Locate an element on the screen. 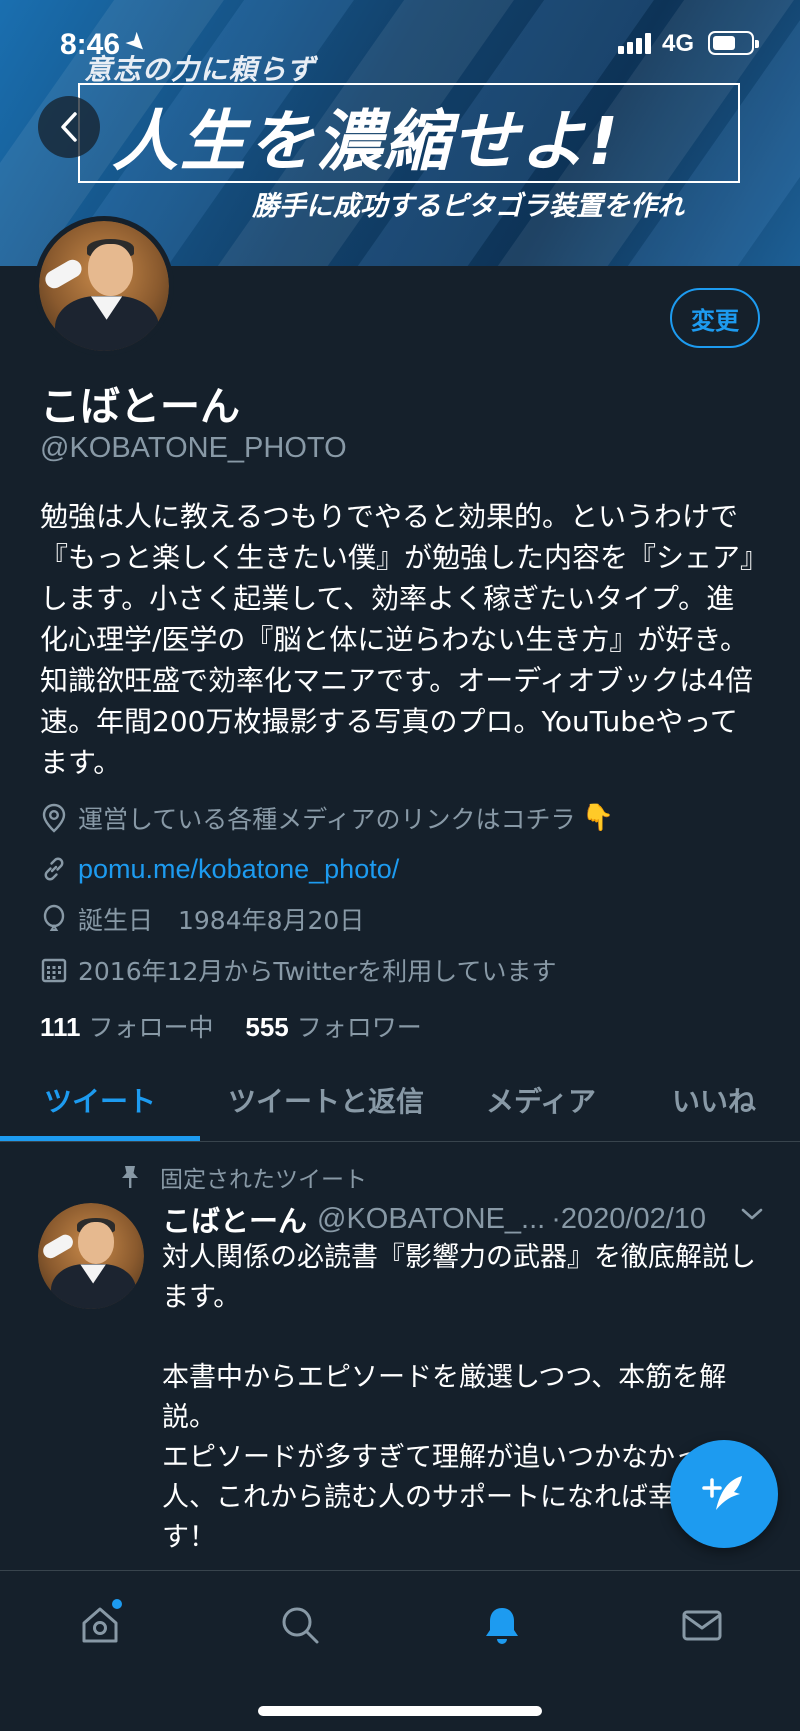  pin-icon is located at coordinates (130, 1177).